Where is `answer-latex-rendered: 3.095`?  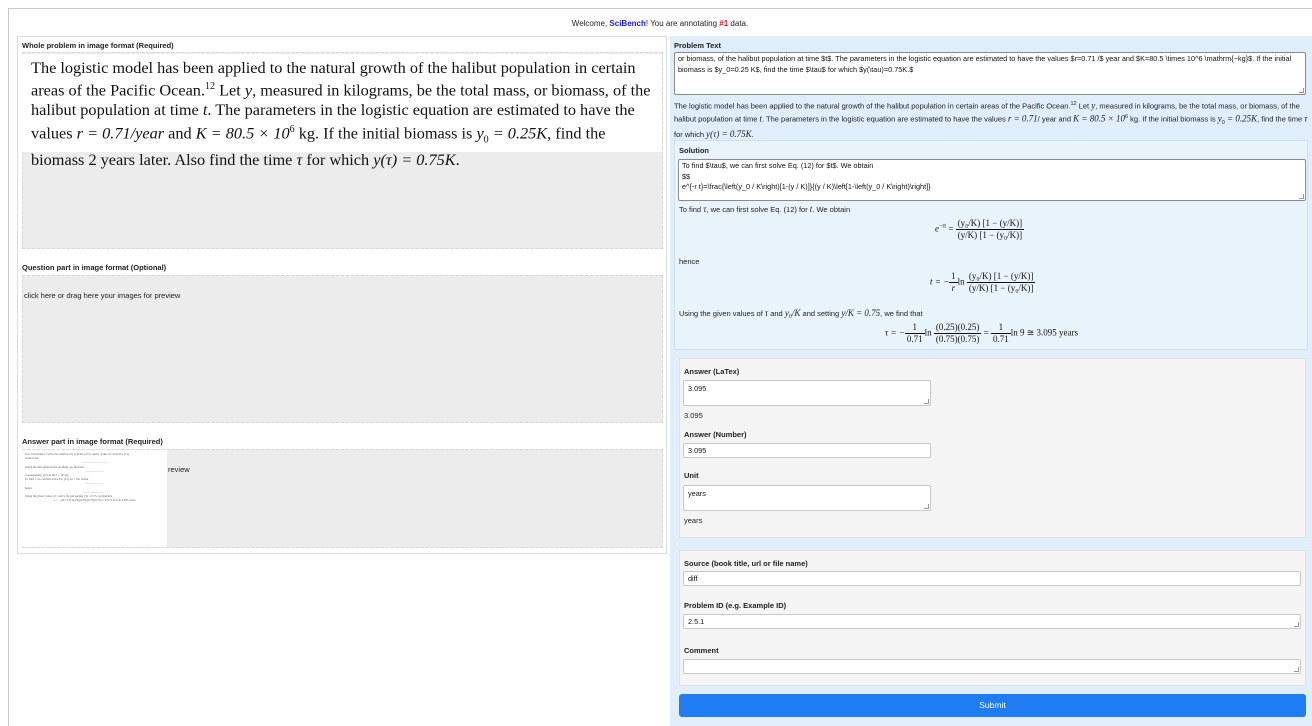 answer-latex-rendered: 3.095 is located at coordinates (693, 415).